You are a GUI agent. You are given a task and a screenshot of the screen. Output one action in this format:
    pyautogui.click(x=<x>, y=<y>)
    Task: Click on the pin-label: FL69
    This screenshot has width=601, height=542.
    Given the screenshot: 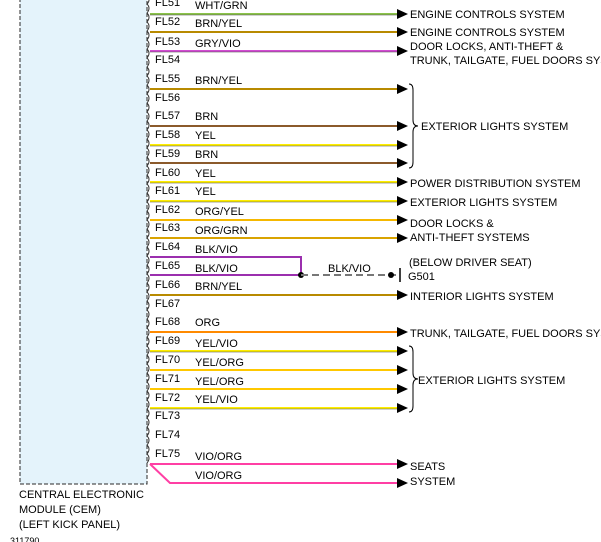 What is the action you would take?
    pyautogui.click(x=167, y=341)
    